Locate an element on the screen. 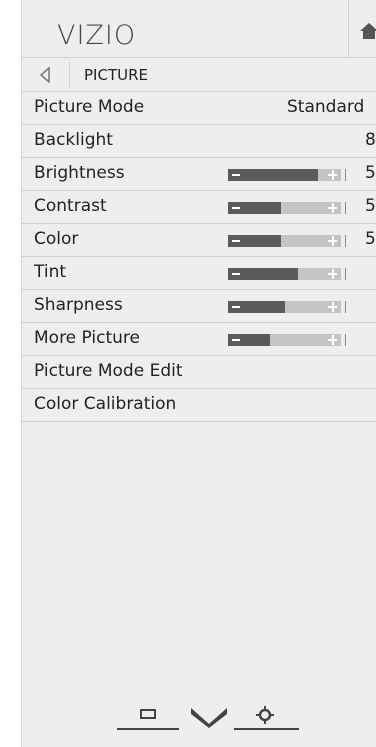 This screenshot has width=376, height=747. menu-item-label: Backlight is located at coordinates (73, 140).